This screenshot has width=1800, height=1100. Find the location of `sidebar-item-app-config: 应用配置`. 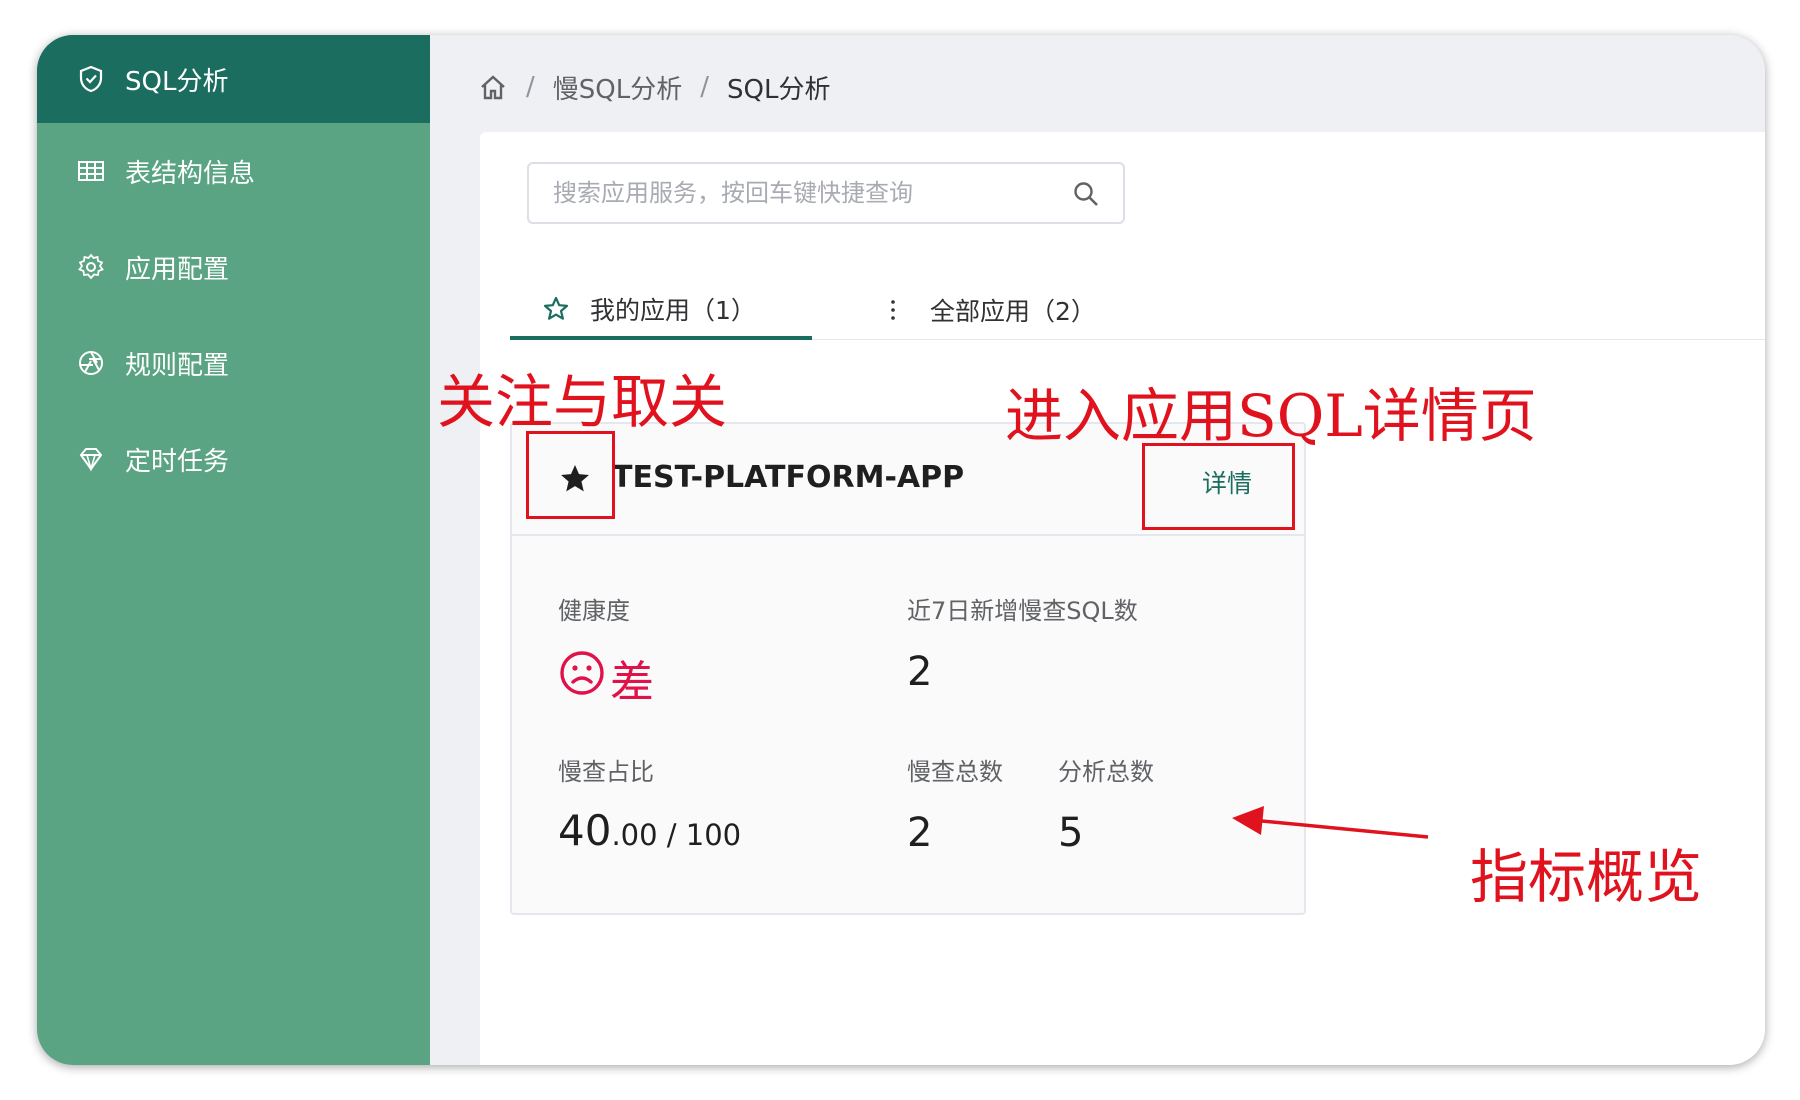

sidebar-item-app-config: 应用配置 is located at coordinates (233, 267).